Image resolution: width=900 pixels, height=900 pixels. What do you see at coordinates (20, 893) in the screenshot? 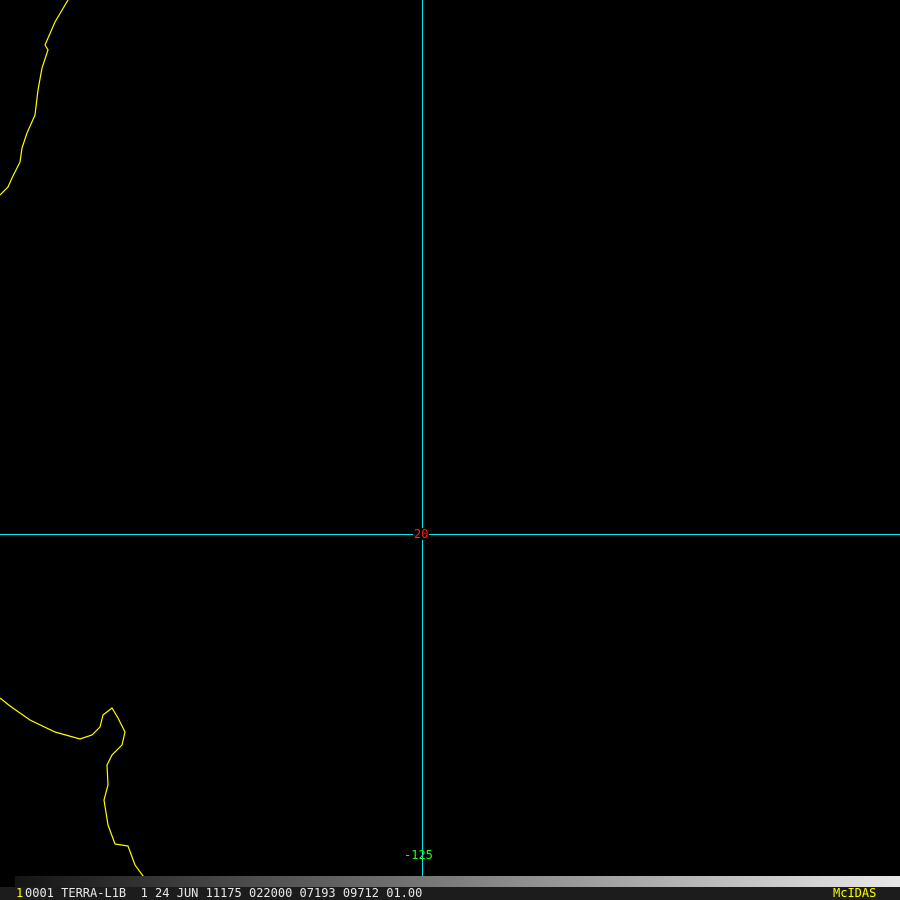
I see `frame-number: 1` at bounding box center [20, 893].